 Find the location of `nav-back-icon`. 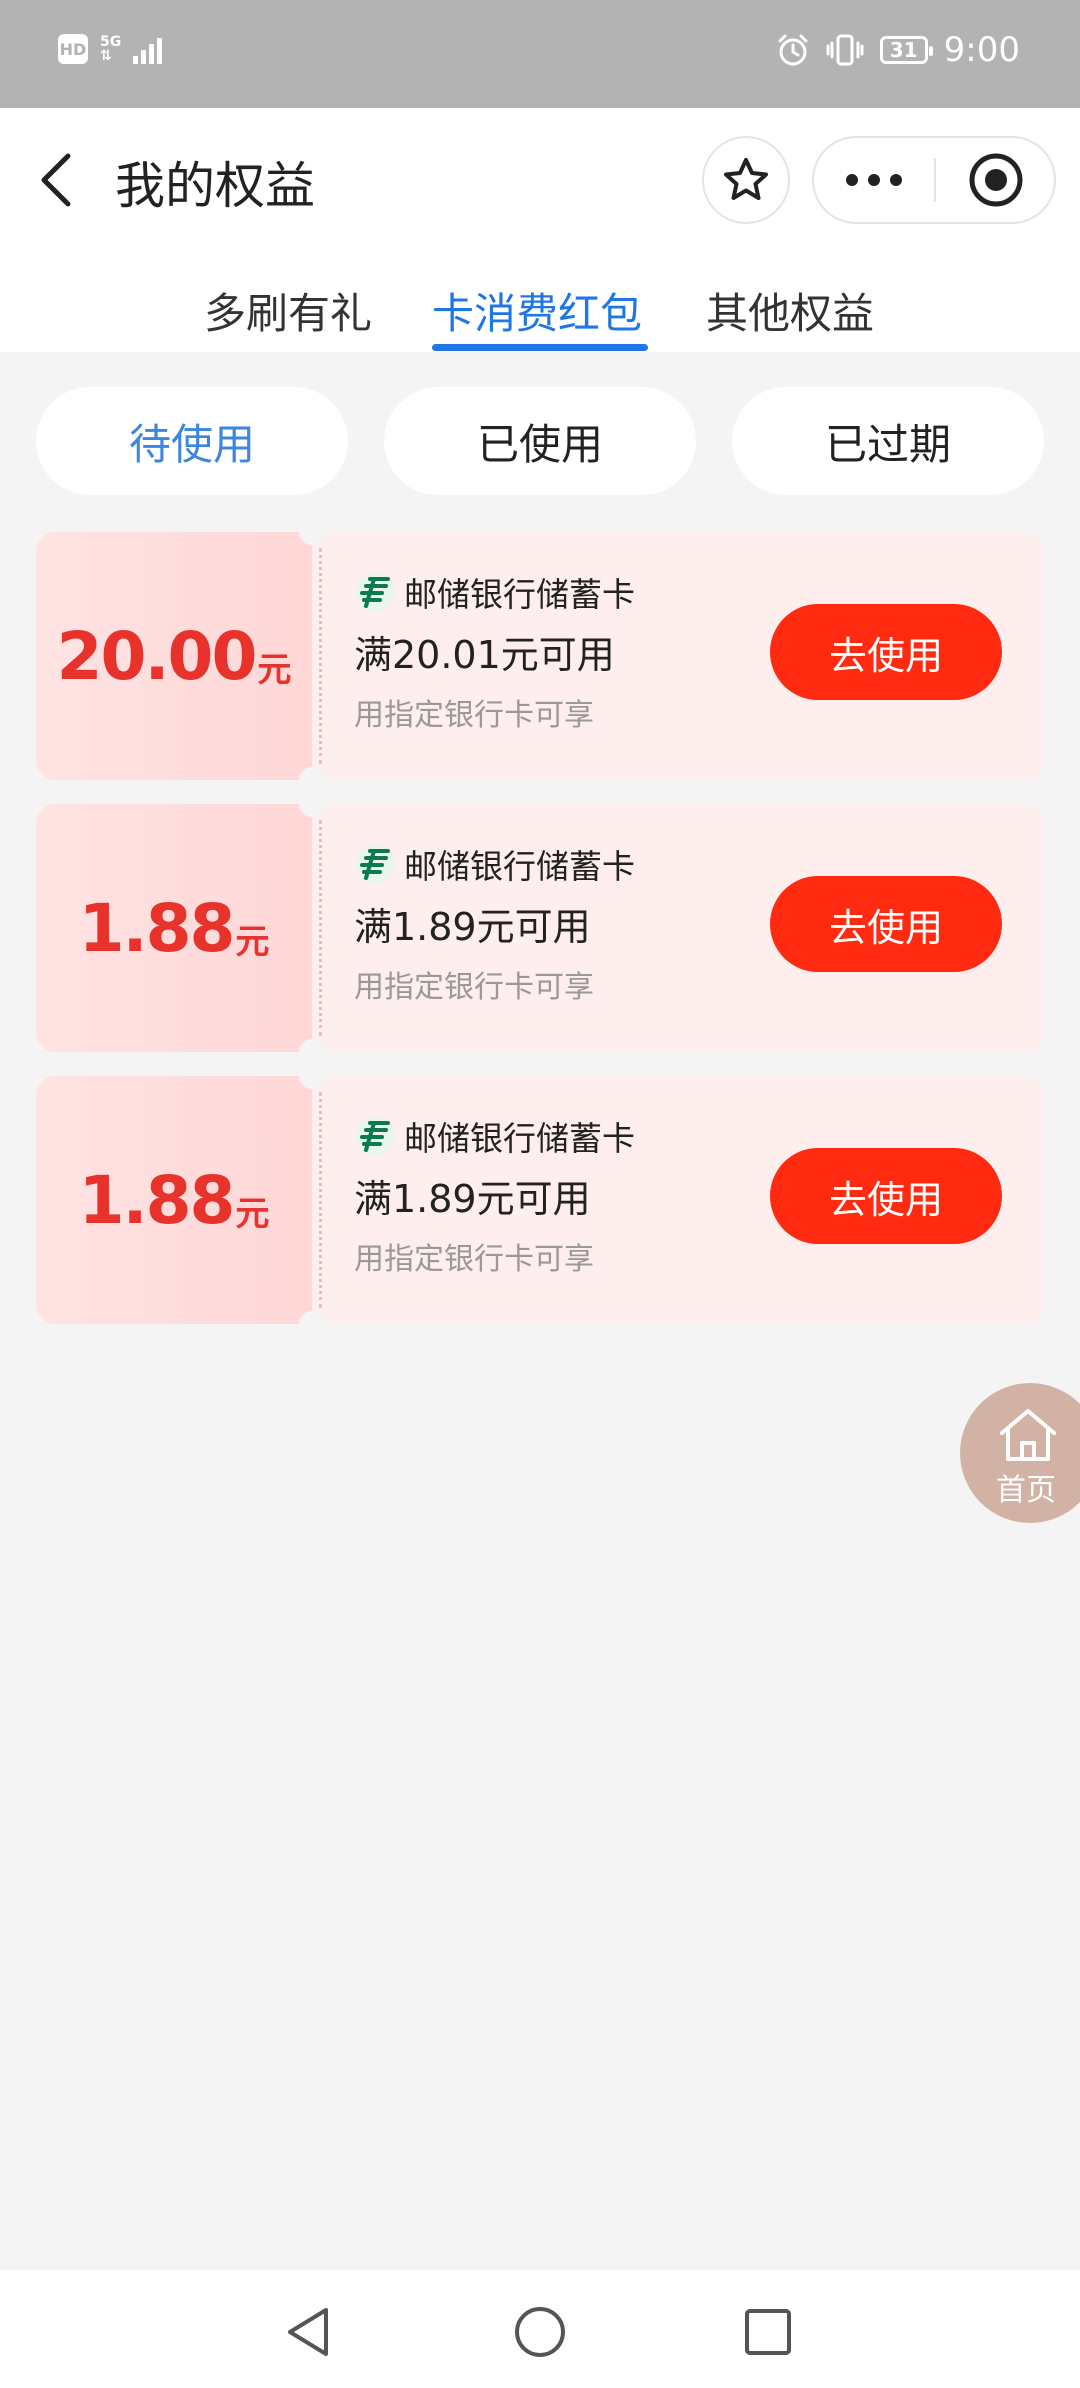

nav-back-icon is located at coordinates (308, 2332).